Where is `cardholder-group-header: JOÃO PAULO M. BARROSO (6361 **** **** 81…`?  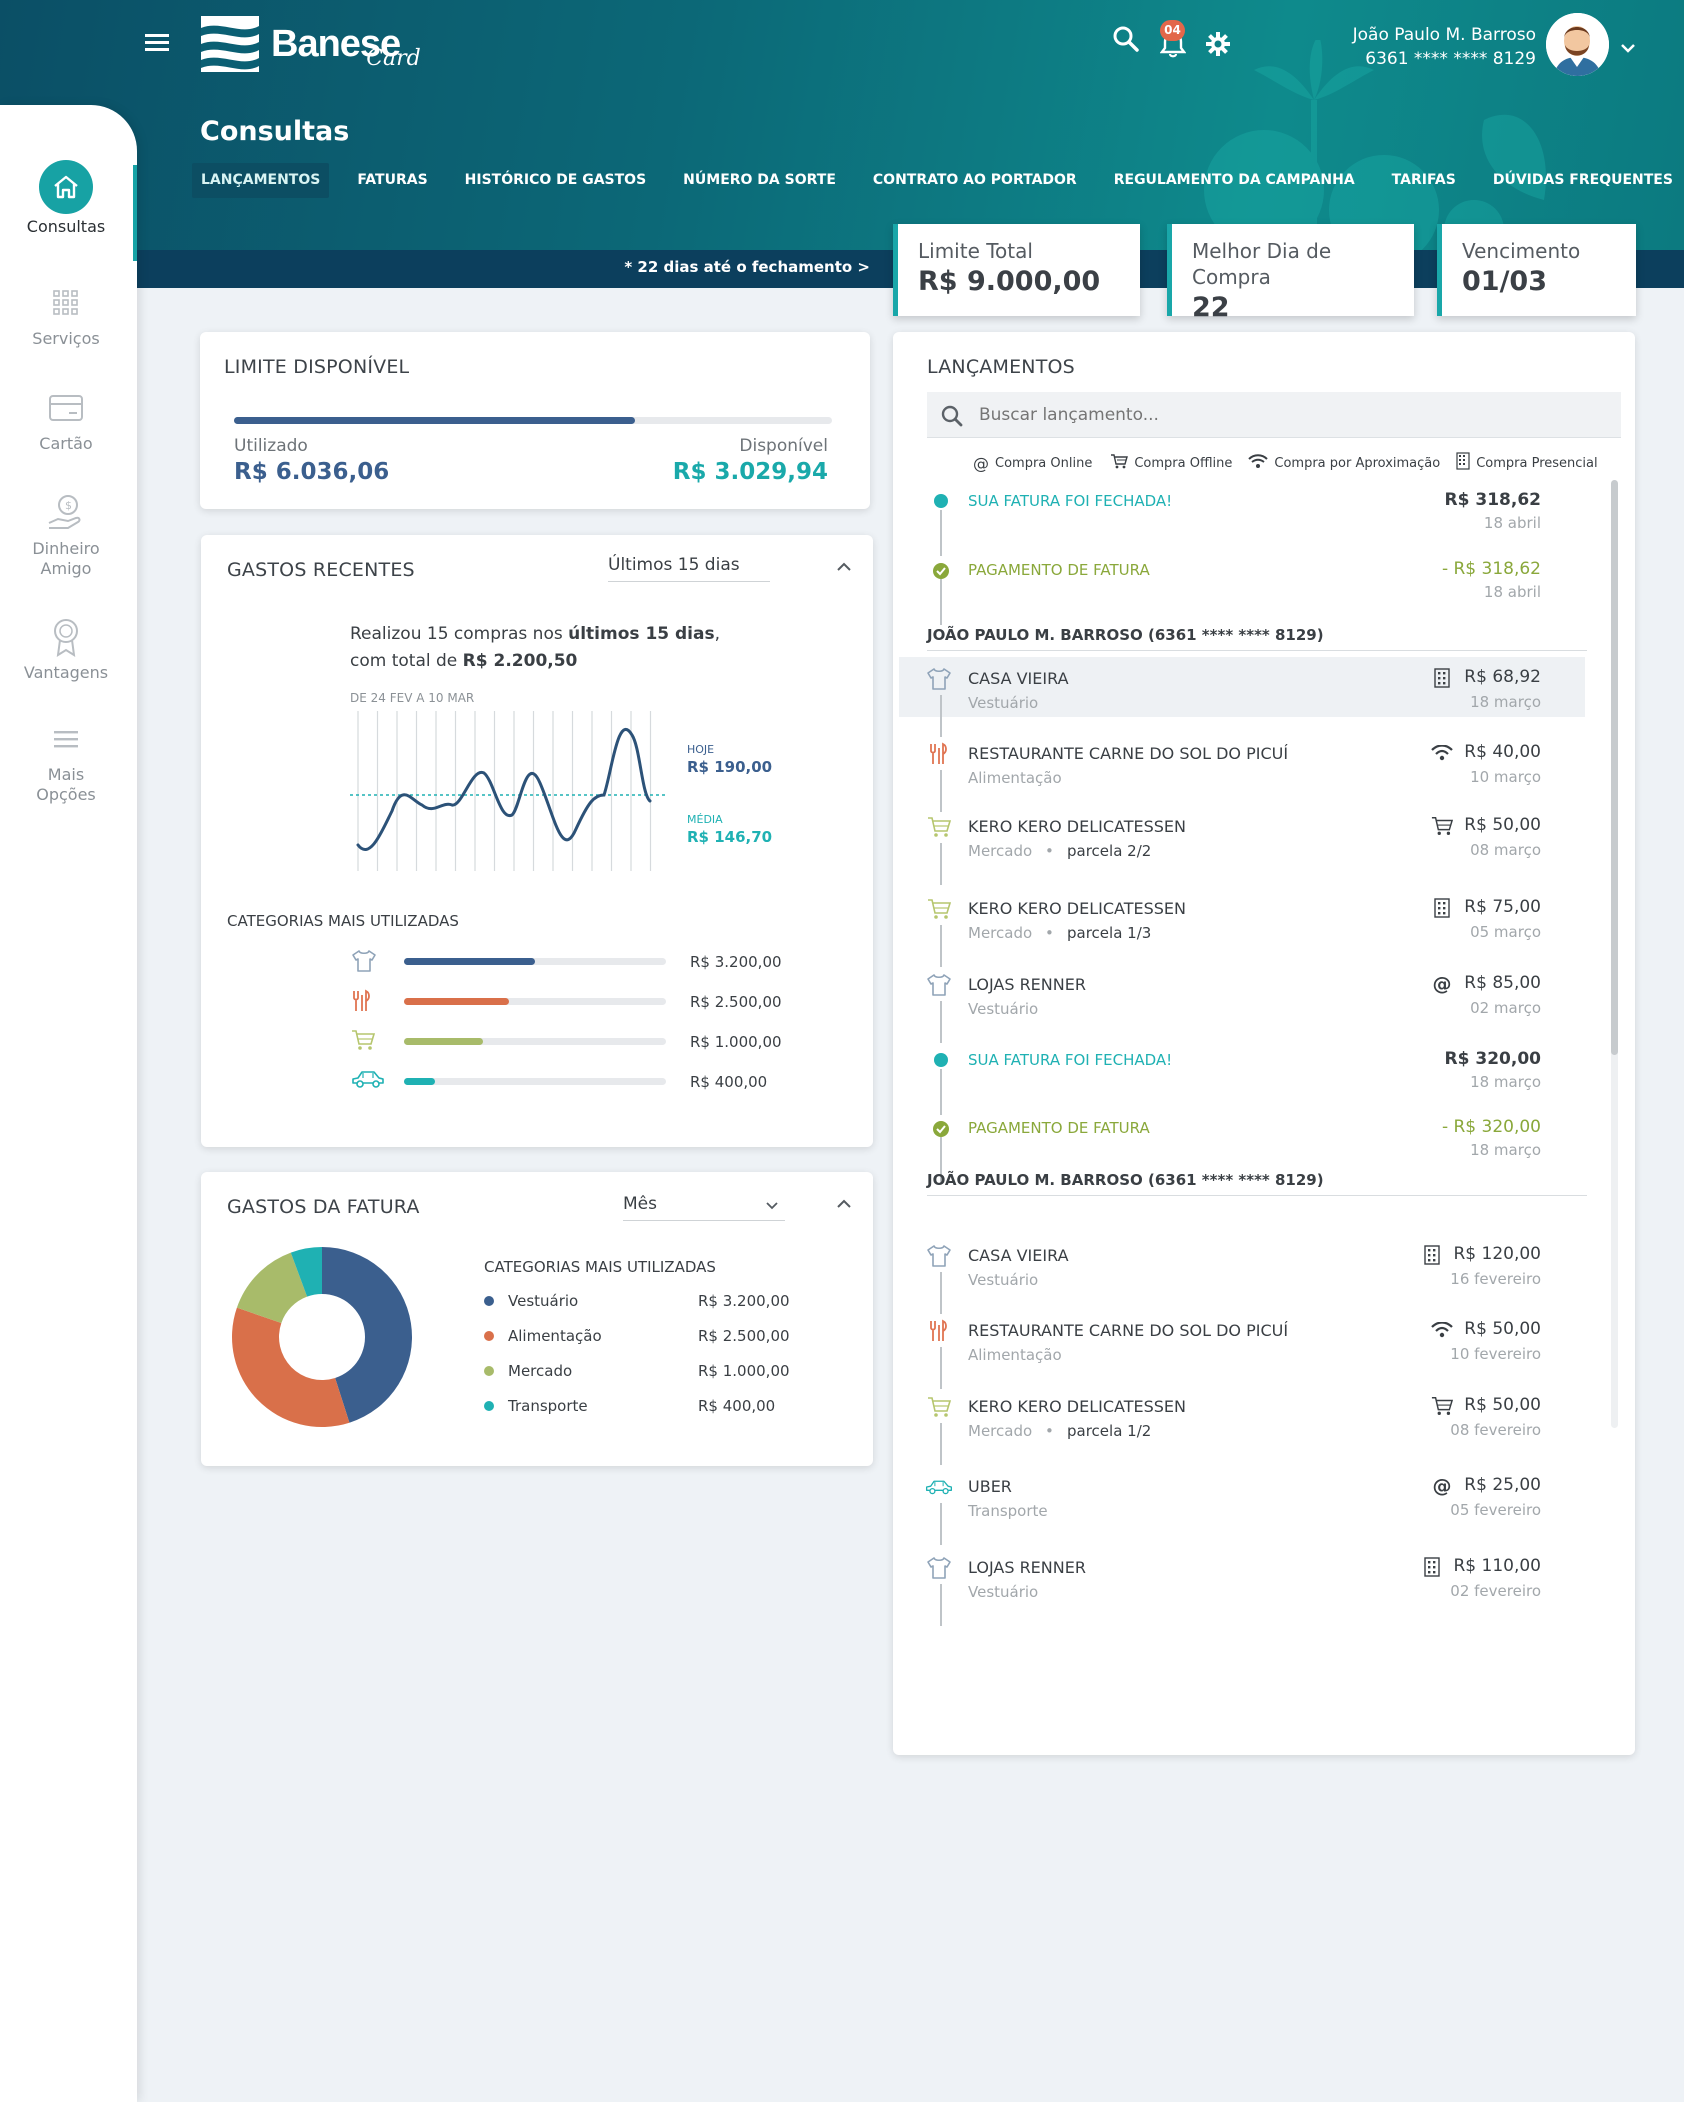
cardholder-group-header: JOÃO PAULO M. BARROSO (6361 **** **** 81… is located at coordinates (1257, 1183).